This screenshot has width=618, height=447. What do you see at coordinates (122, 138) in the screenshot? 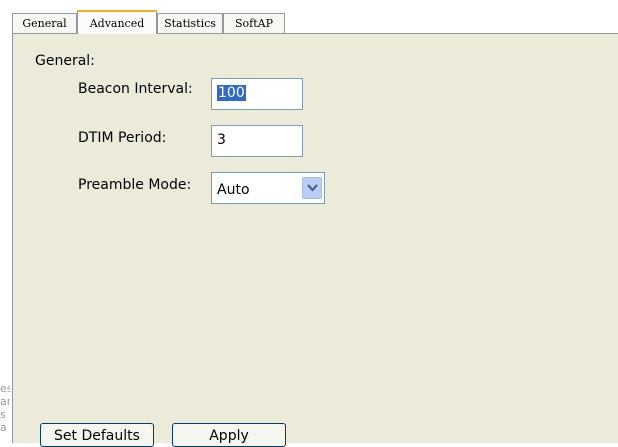
I see `dtim-period-label: DTIM Period:` at bounding box center [122, 138].